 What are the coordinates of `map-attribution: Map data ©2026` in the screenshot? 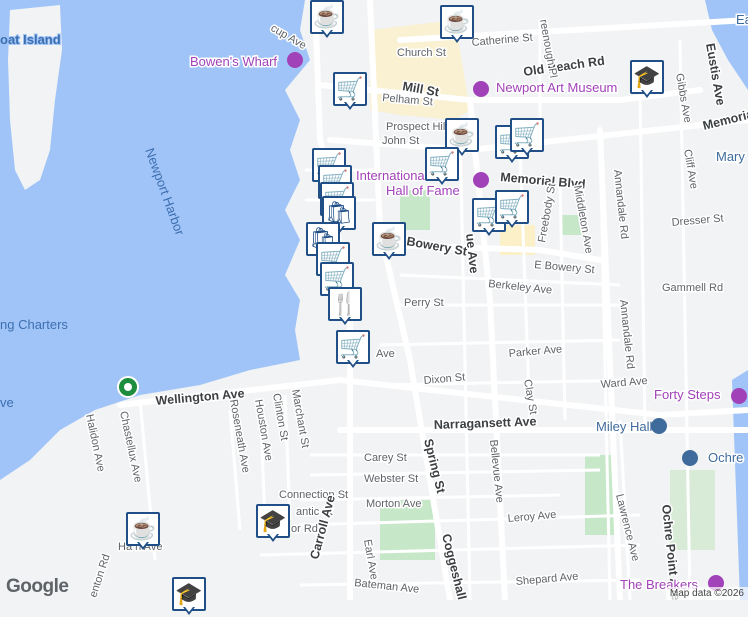 It's located at (706, 593).